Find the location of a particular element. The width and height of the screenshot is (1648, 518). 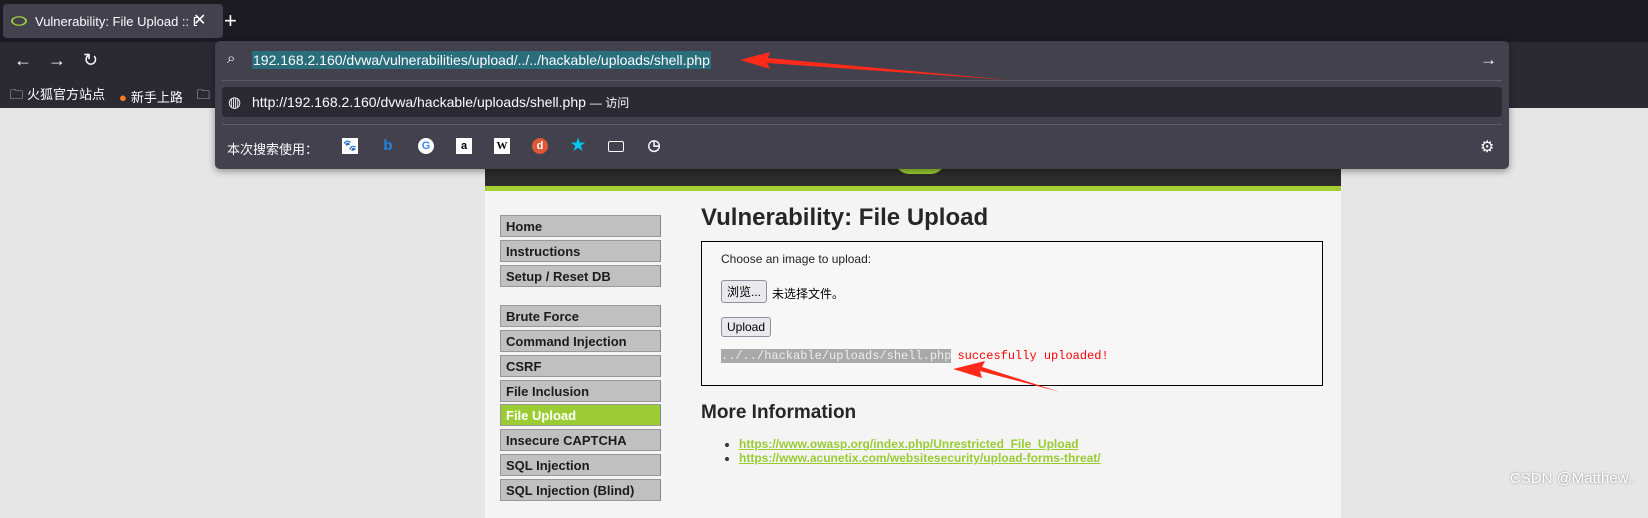

annotation-arrows is located at coordinates (900, 222).